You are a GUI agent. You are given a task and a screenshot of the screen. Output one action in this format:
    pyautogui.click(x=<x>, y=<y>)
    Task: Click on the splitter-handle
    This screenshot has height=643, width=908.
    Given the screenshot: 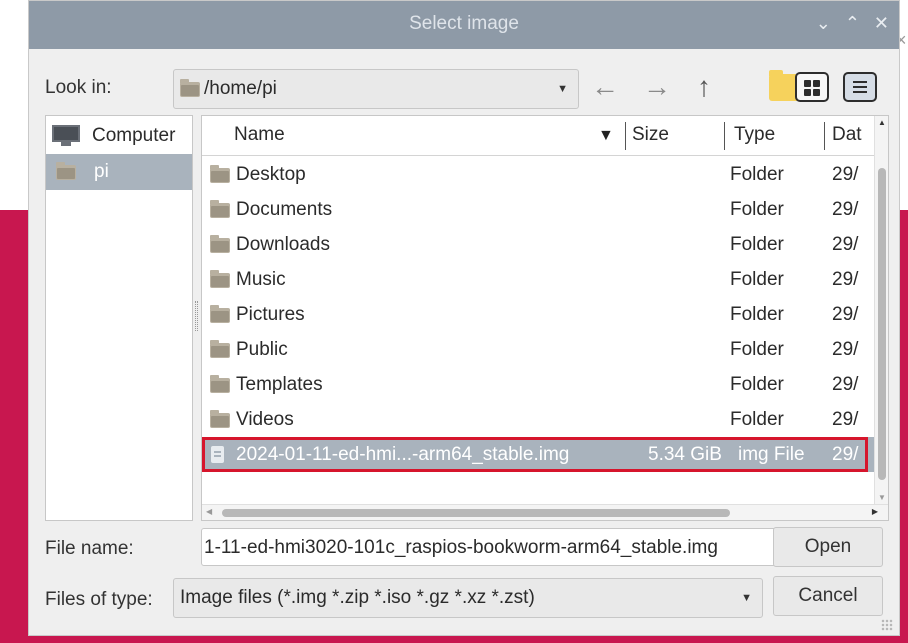 What is the action you would take?
    pyautogui.click(x=196, y=316)
    